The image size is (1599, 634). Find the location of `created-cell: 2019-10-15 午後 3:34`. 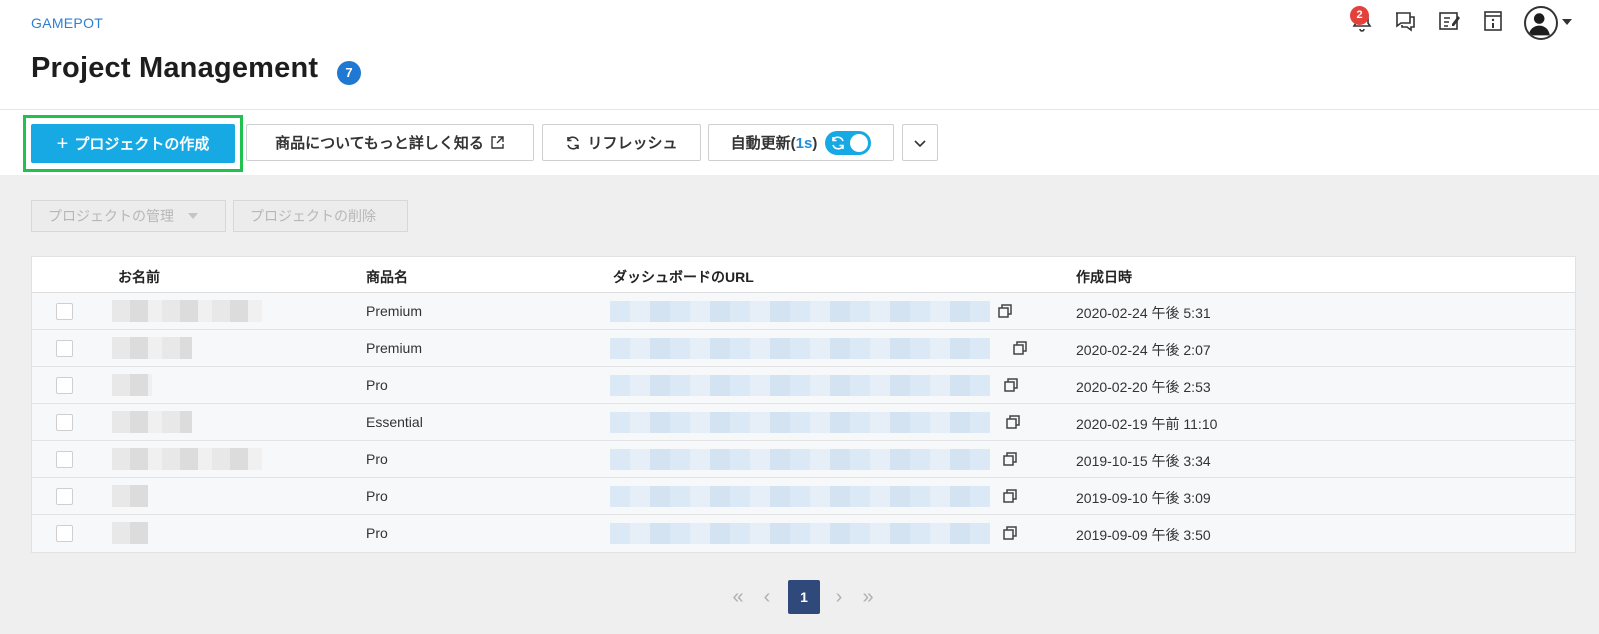

created-cell: 2019-10-15 午後 3:34 is located at coordinates (1143, 461).